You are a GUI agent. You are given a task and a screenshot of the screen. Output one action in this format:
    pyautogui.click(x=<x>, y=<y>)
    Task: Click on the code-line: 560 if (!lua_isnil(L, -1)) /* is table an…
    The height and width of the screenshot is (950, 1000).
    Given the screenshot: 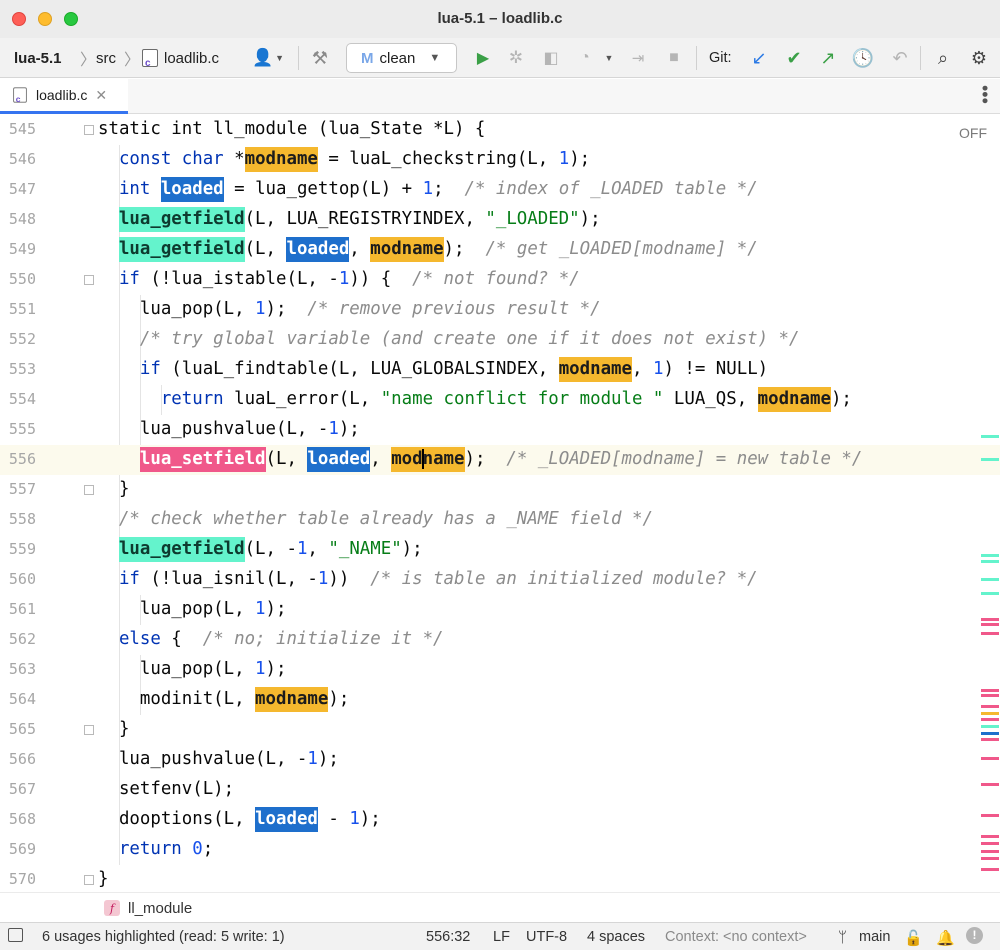 What is the action you would take?
    pyautogui.click(x=500, y=580)
    